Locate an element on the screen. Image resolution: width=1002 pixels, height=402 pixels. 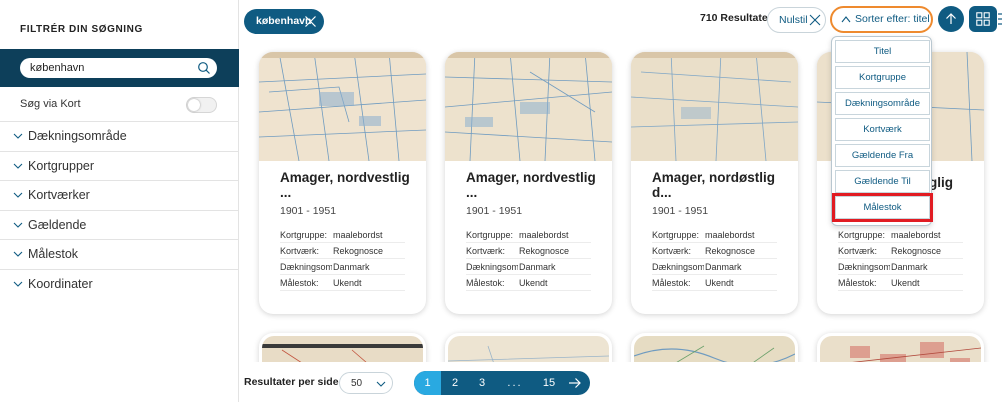
map-search-label: Søg via Kort is located at coordinates (50, 104).